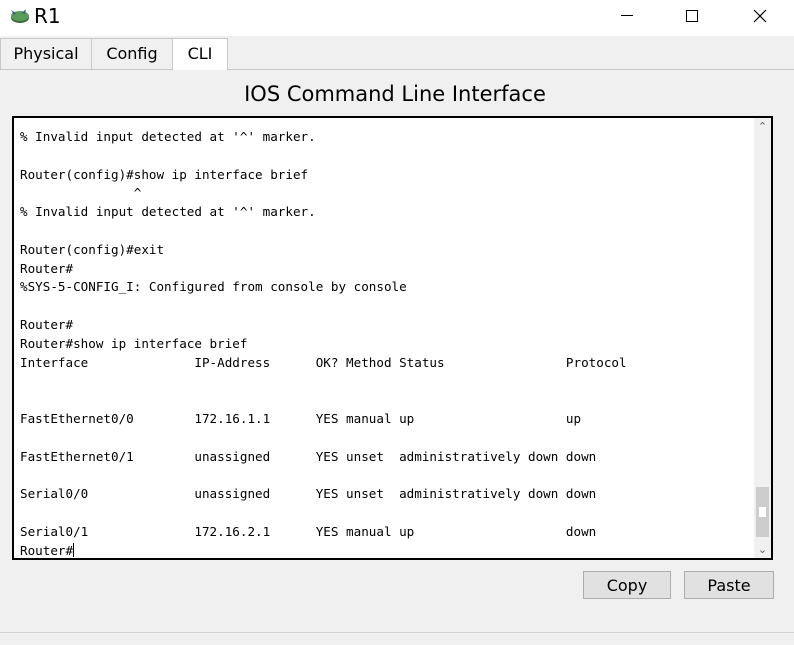 This screenshot has width=794, height=645. I want to click on close-icon, so click(760, 16).